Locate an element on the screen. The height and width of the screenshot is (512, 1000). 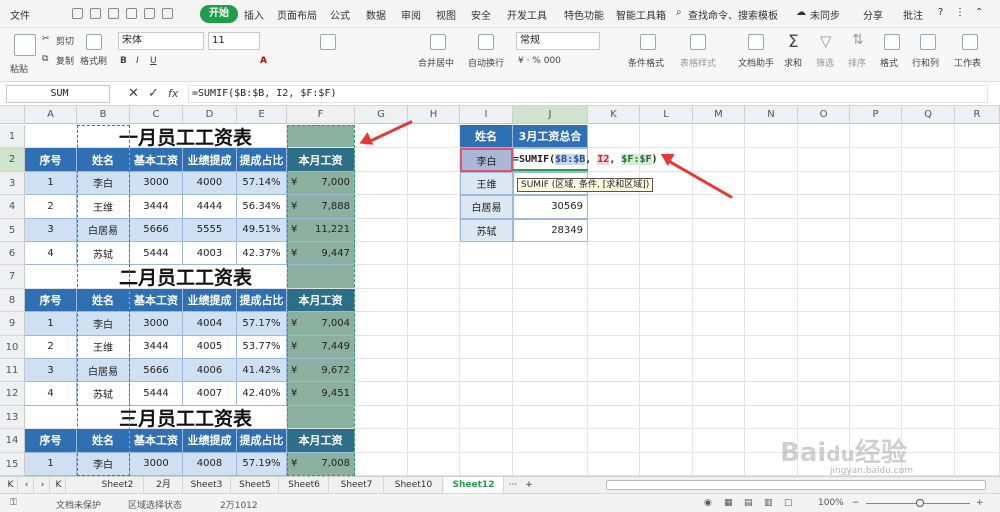
tab-special: 特色功能 is located at coordinates (584, 14).